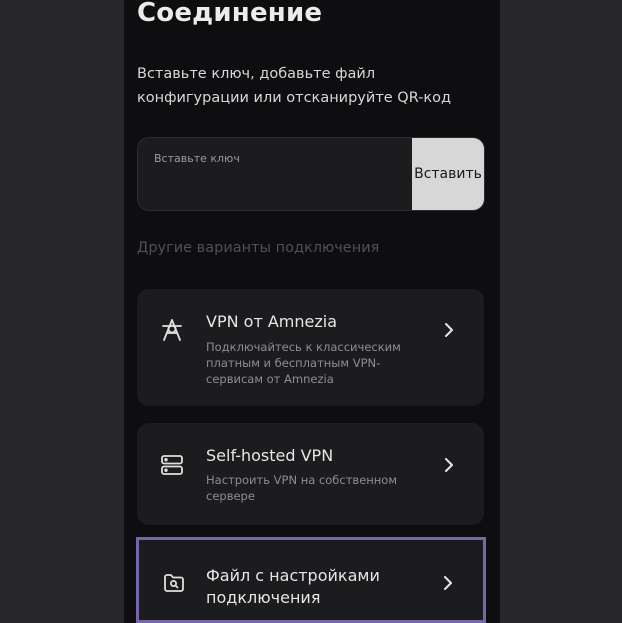 The image size is (622, 623). I want to click on option-title: VPN от Amnezia, so click(272, 321).